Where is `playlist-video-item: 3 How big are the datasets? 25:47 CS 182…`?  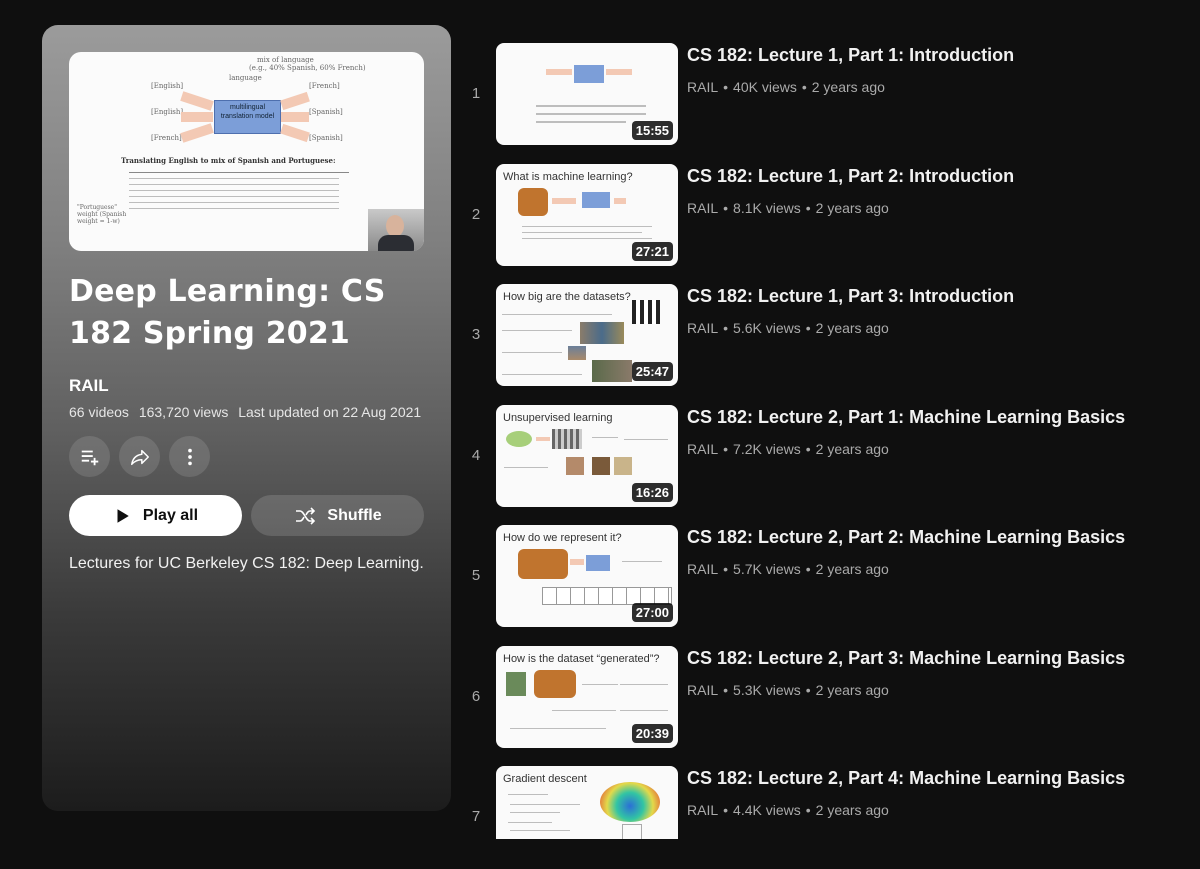
playlist-video-item: 3 How big are the datasets? 25:47 CS 182… is located at coordinates (818, 335).